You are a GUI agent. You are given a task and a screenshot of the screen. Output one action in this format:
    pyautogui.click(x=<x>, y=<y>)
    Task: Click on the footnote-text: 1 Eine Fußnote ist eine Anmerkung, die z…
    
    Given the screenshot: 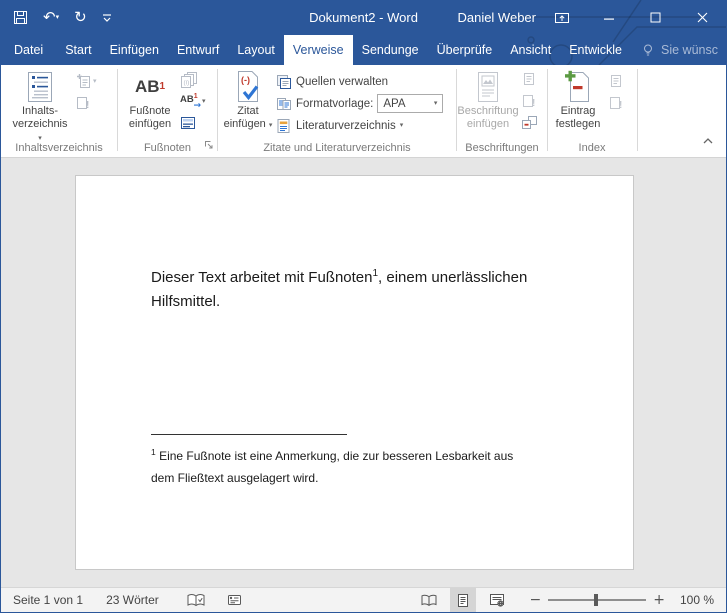 What is the action you would take?
    pyautogui.click(x=332, y=465)
    